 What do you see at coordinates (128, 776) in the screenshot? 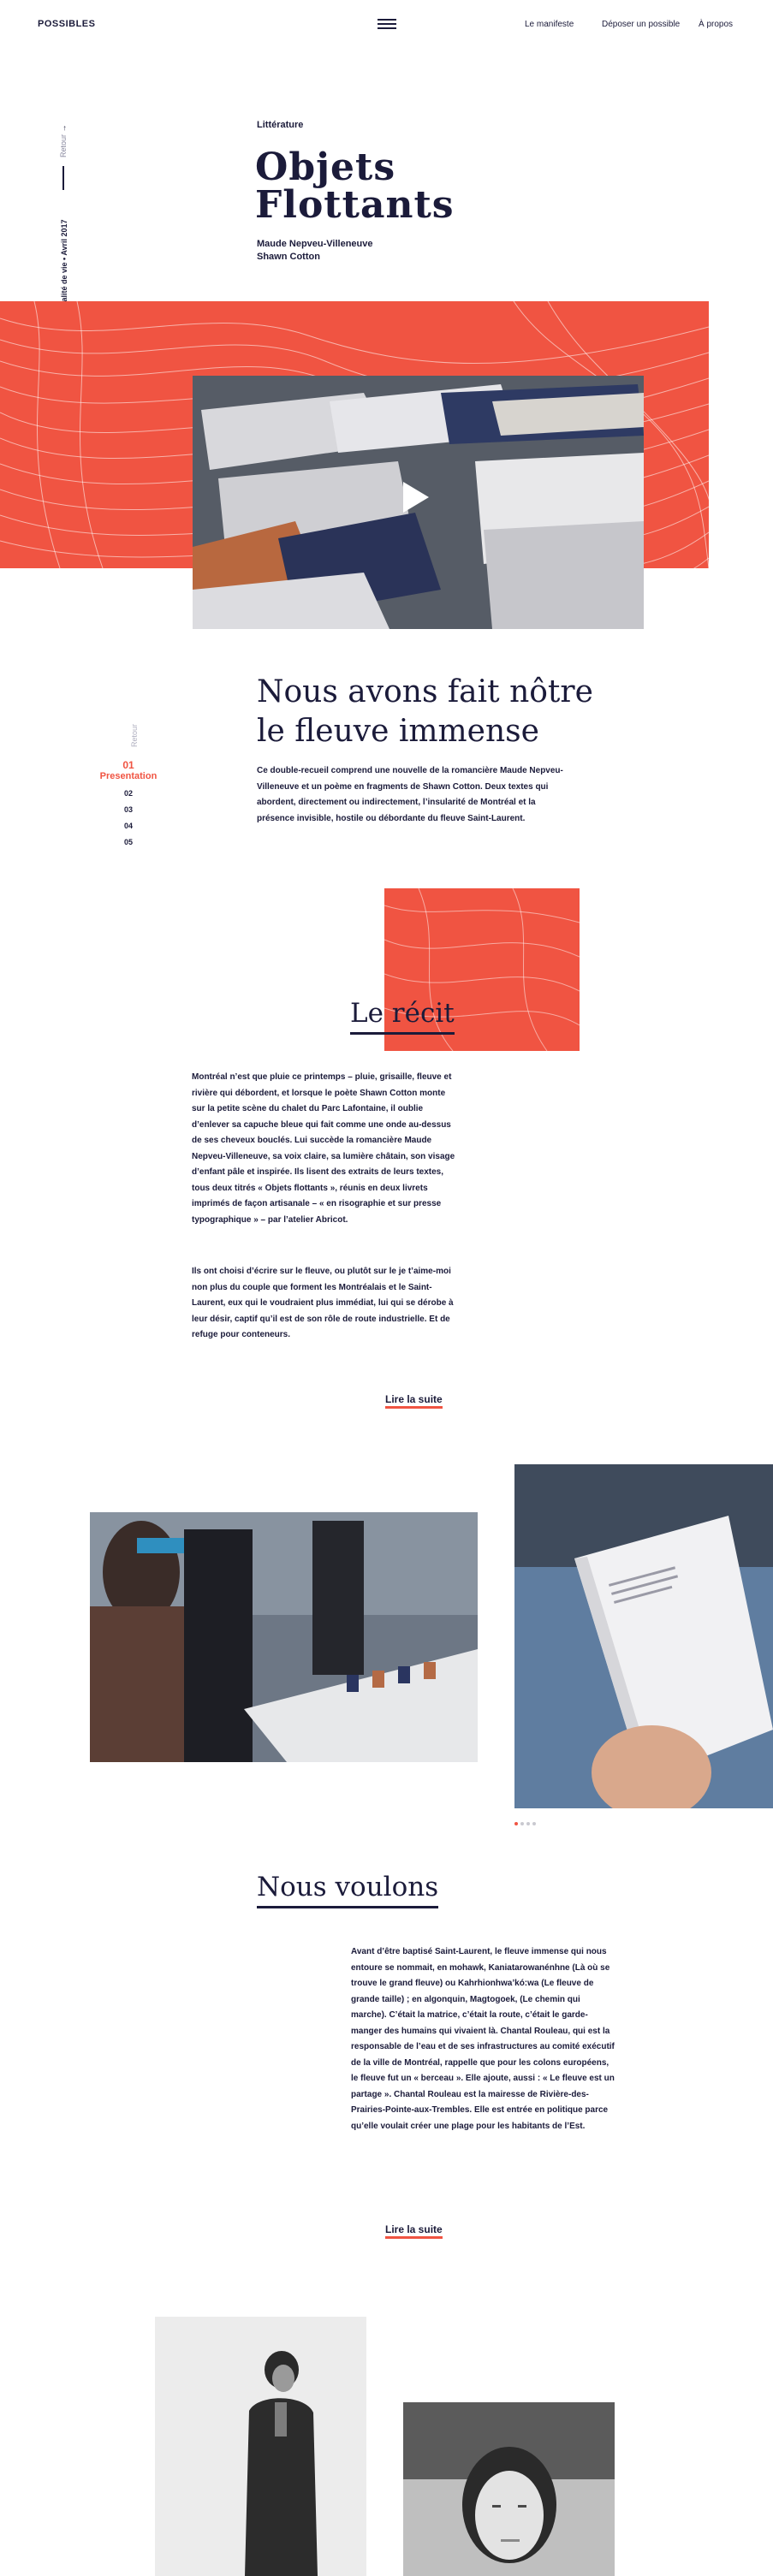
I see `section-current-label: Presentation` at bounding box center [128, 776].